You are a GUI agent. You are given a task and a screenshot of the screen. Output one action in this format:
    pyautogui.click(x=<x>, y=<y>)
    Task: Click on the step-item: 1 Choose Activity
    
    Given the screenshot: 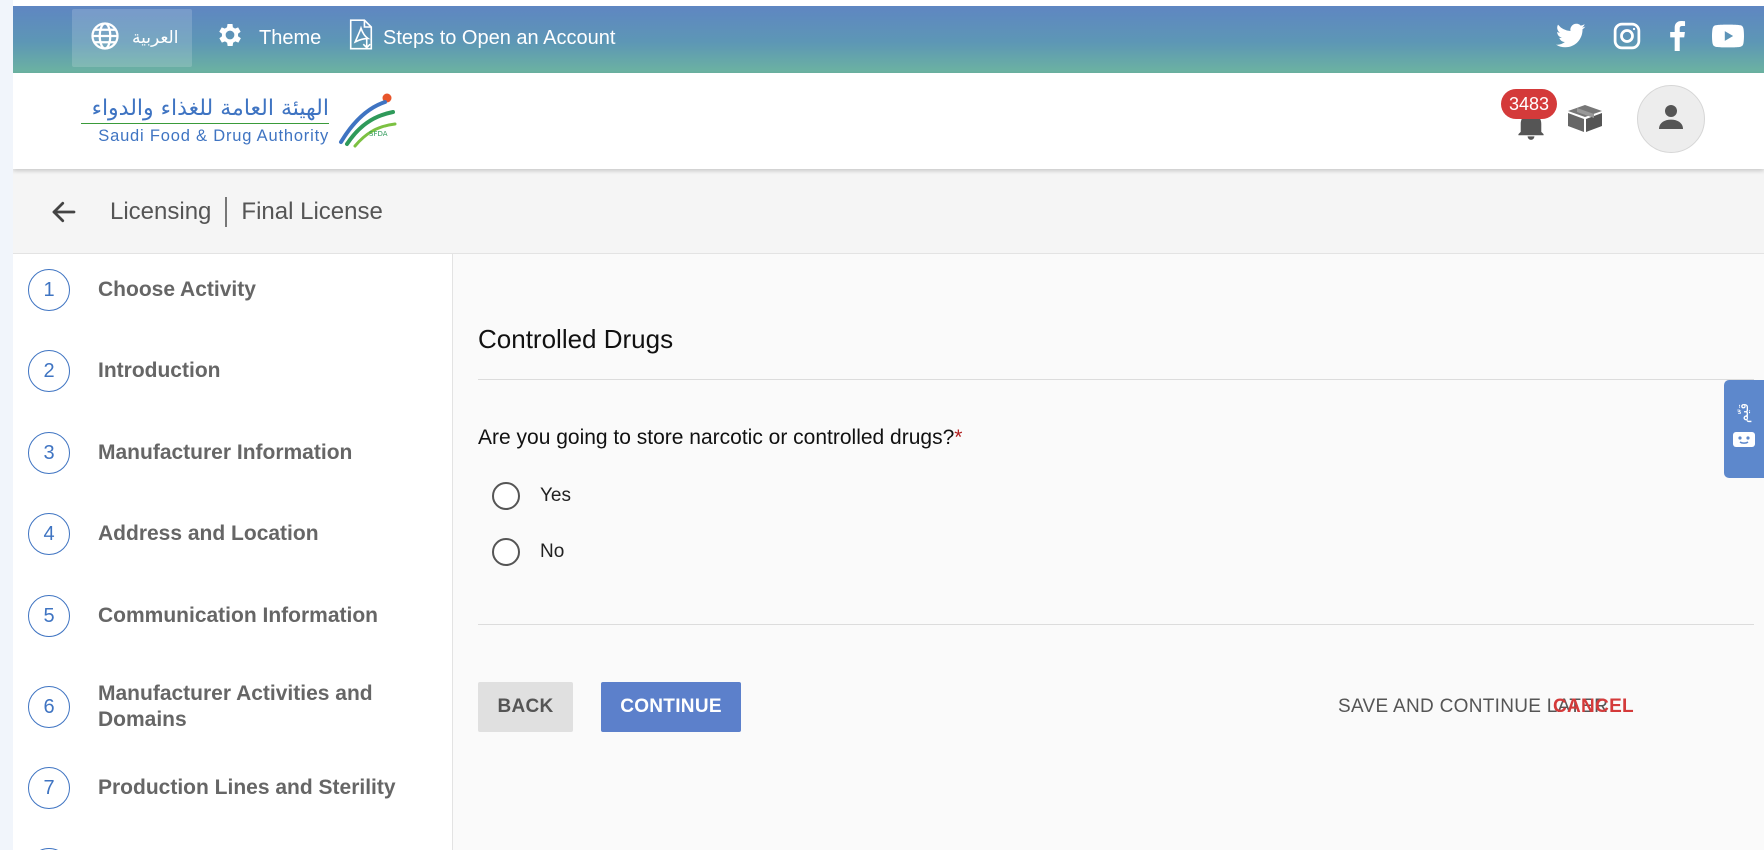 What is the action you would take?
    pyautogui.click(x=238, y=290)
    